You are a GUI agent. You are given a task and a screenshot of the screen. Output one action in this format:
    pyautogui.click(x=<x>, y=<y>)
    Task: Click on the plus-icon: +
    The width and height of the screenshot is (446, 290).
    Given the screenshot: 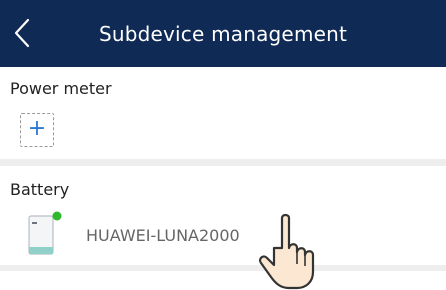 What is the action you would take?
    pyautogui.click(x=37, y=128)
    